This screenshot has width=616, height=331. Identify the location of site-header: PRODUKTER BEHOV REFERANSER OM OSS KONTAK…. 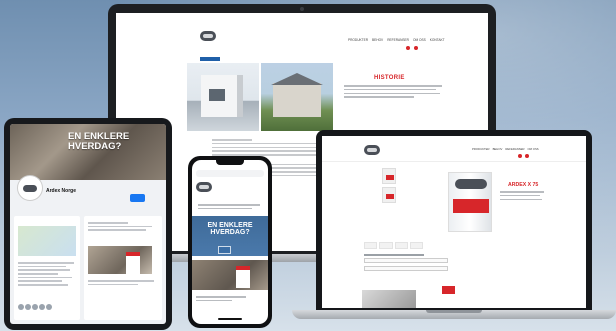
(302, 33).